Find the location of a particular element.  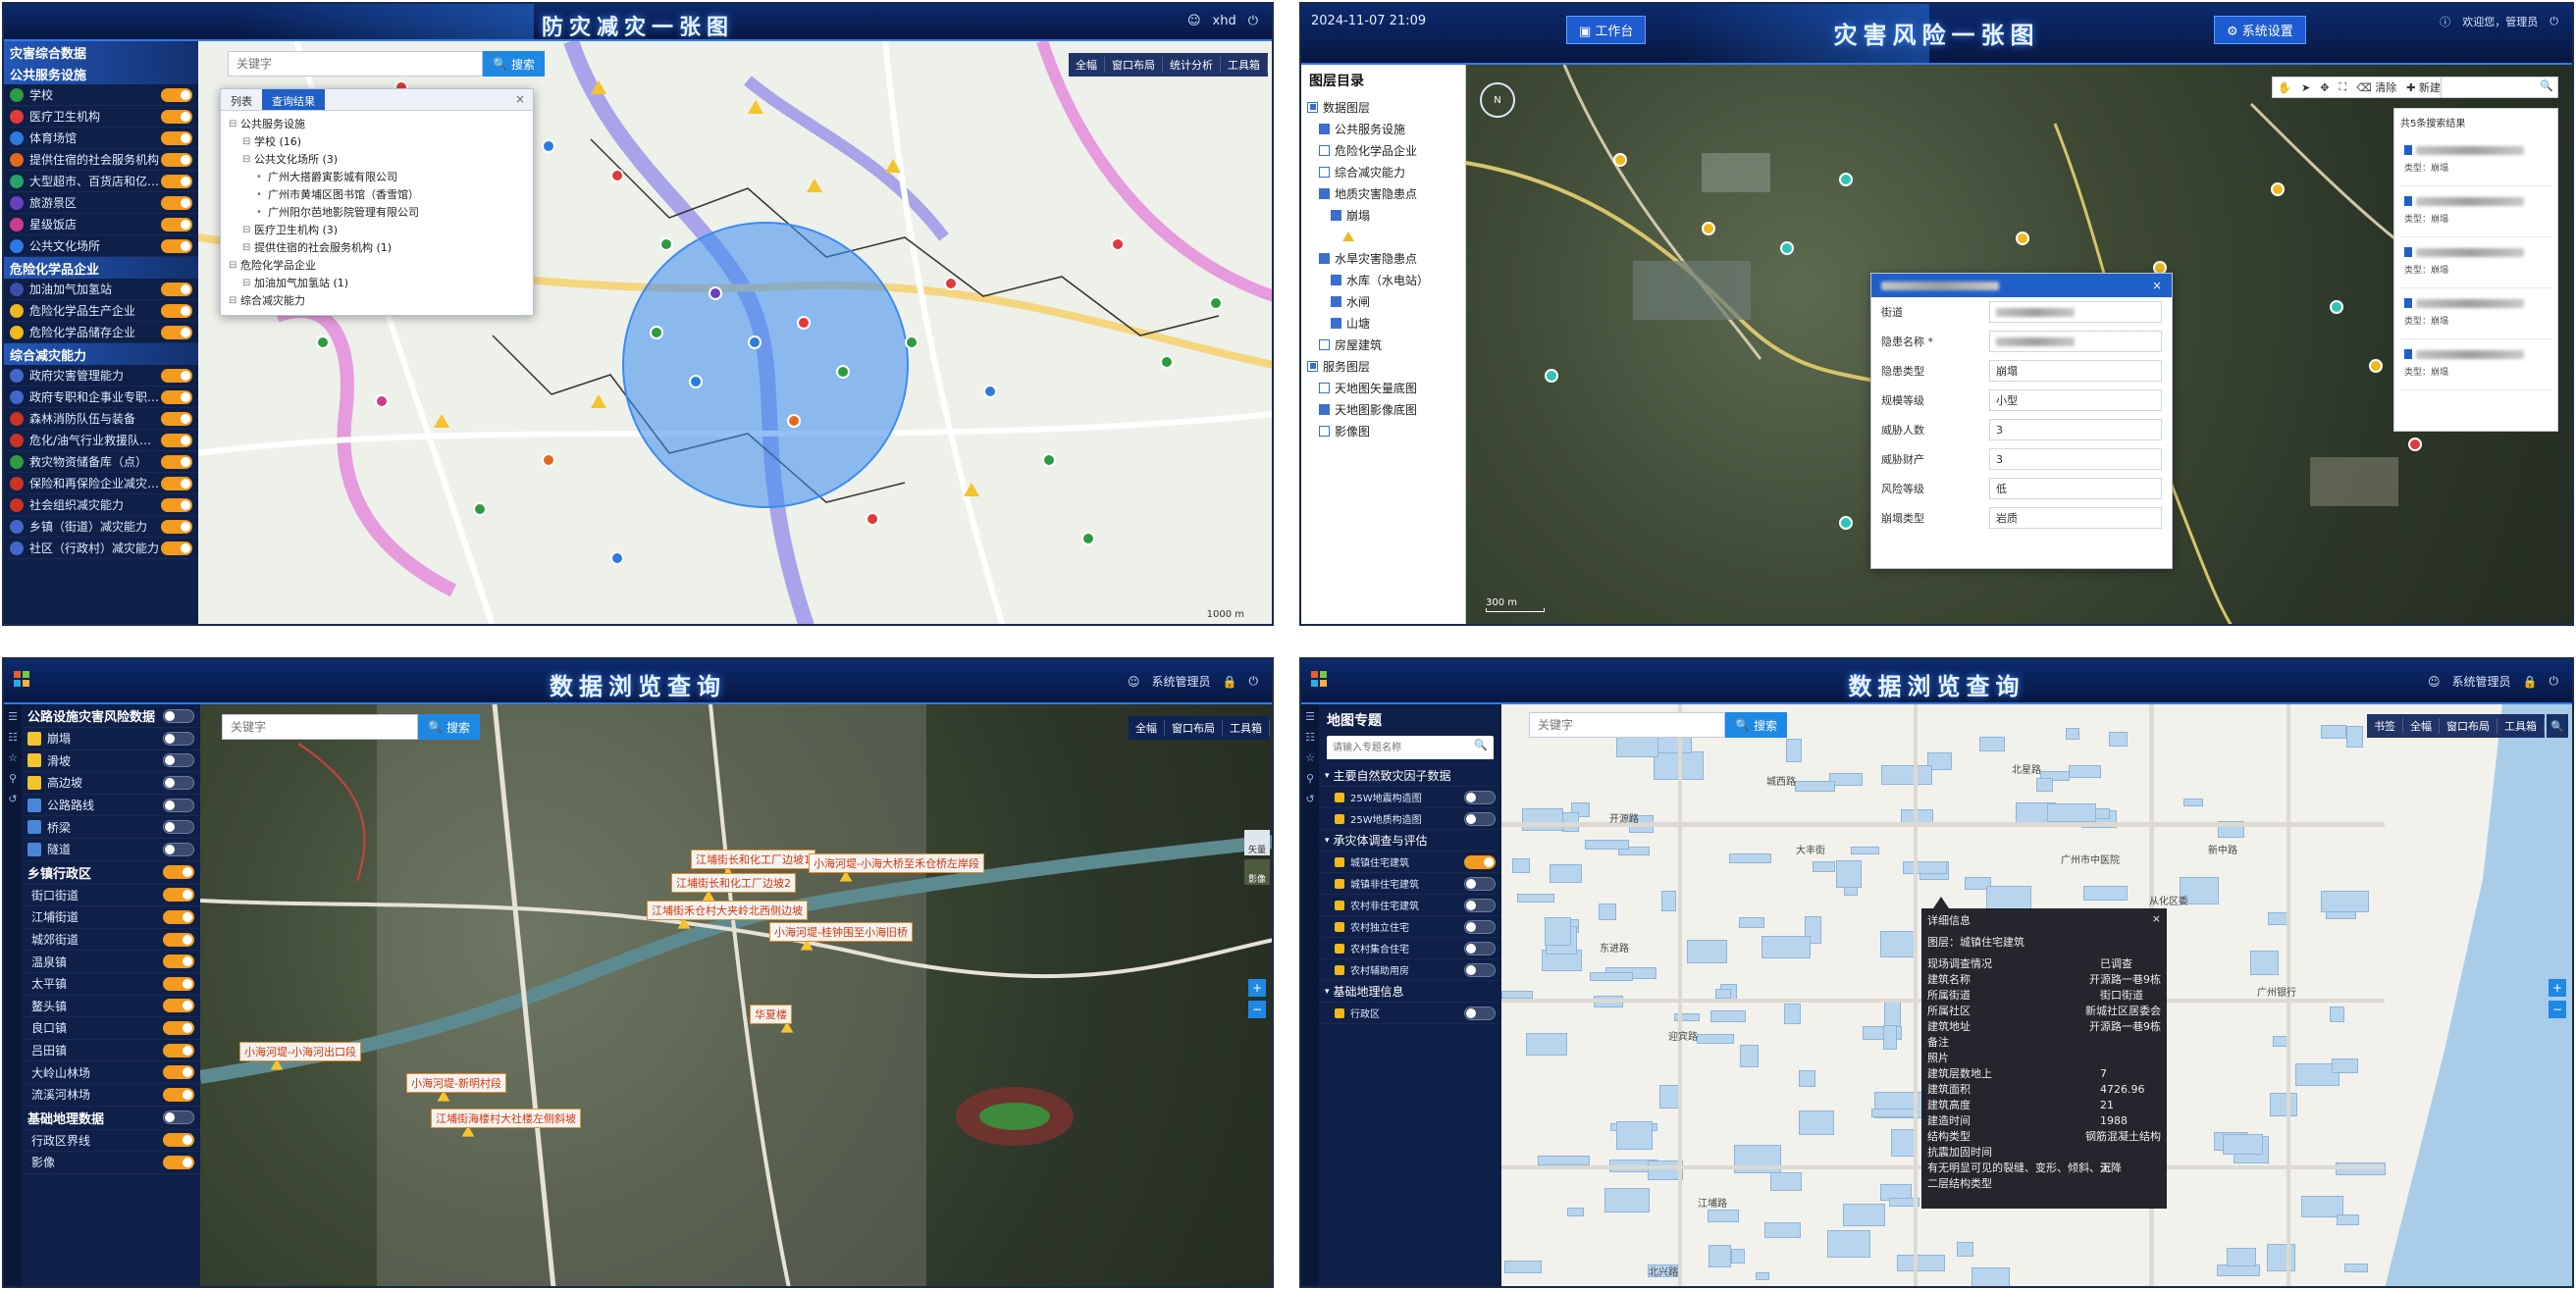

form-field is located at coordinates (2075, 341).